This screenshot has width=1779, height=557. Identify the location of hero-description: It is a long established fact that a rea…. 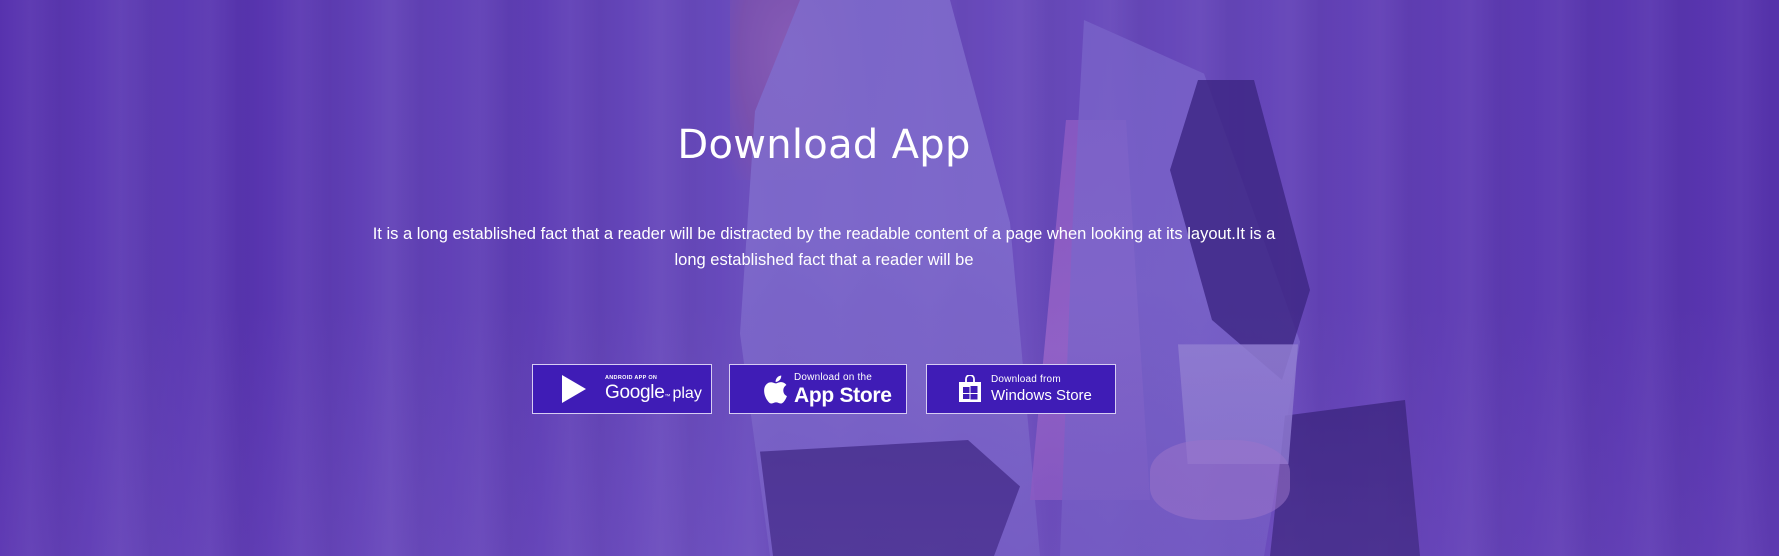
(824, 247).